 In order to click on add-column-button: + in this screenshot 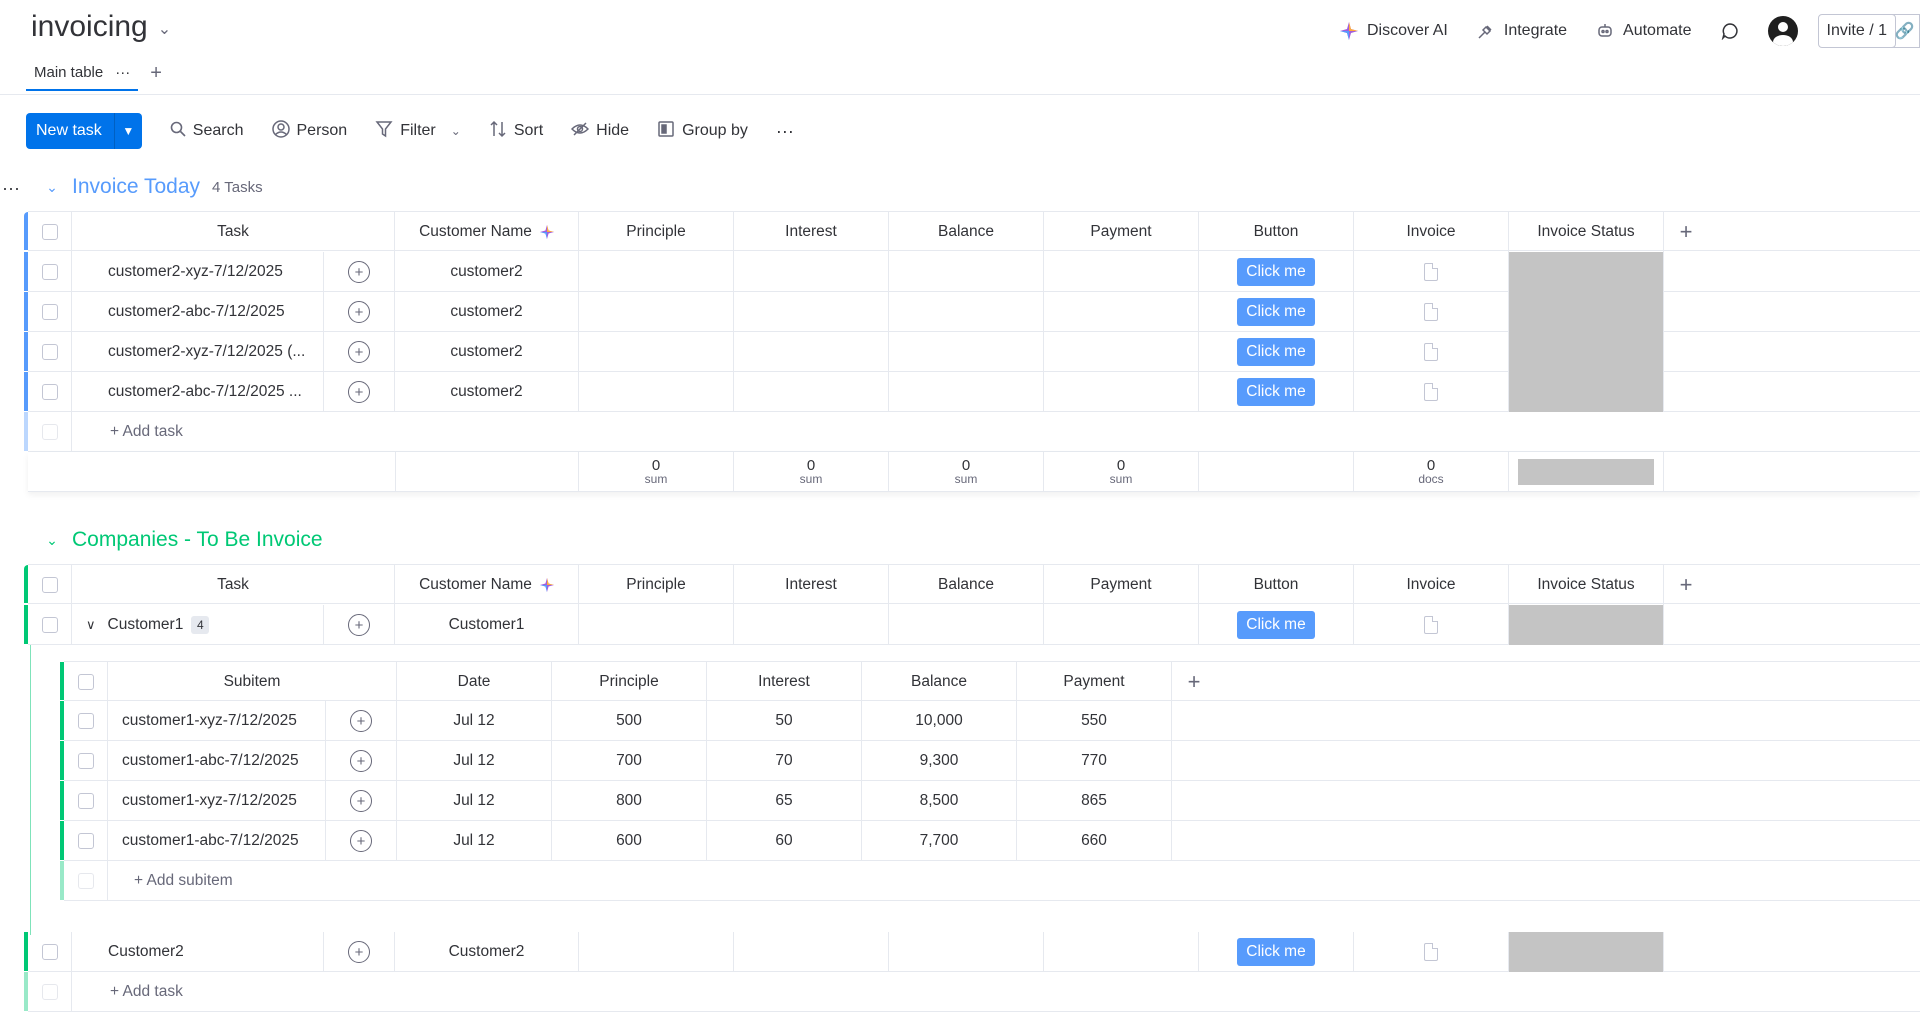, I will do `click(1686, 585)`.